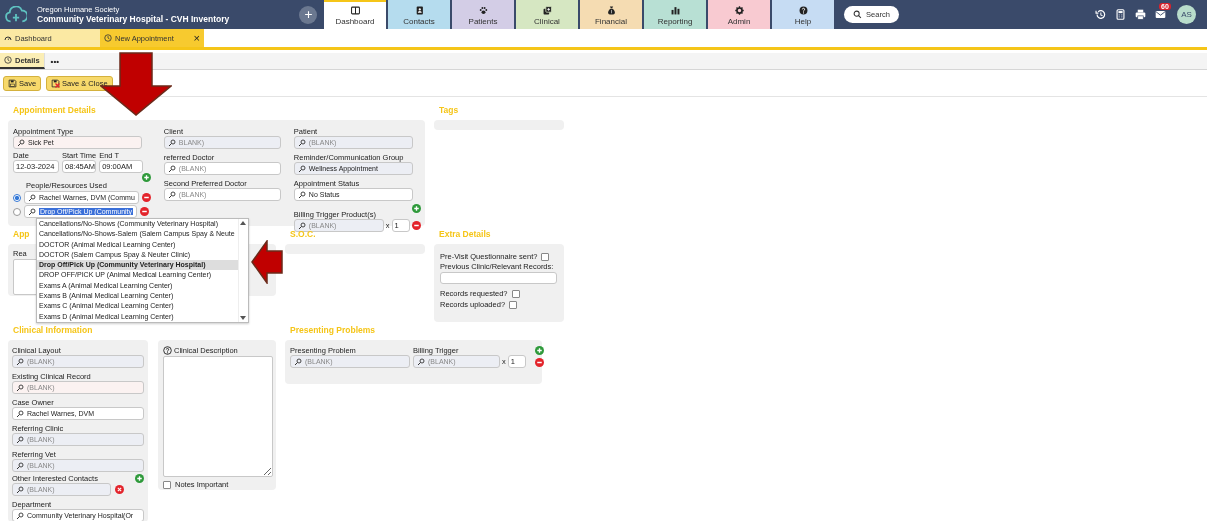  I want to click on nav-tab: Admin, so click(739, 14).